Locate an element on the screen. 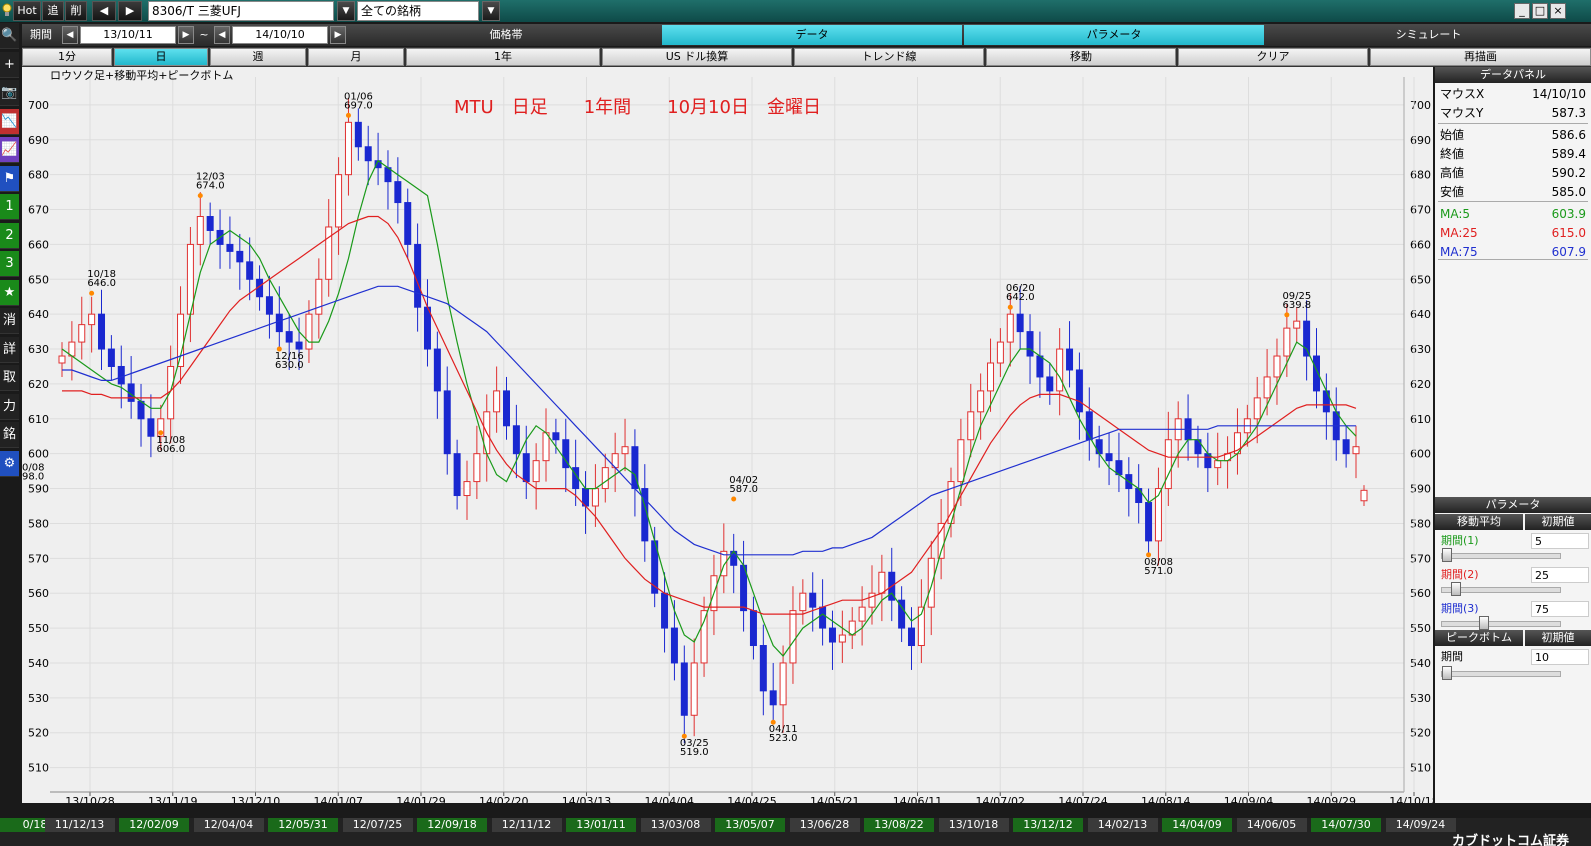 The height and width of the screenshot is (846, 1591). timeframe-button-6: US ドル換算 is located at coordinates (697, 57).